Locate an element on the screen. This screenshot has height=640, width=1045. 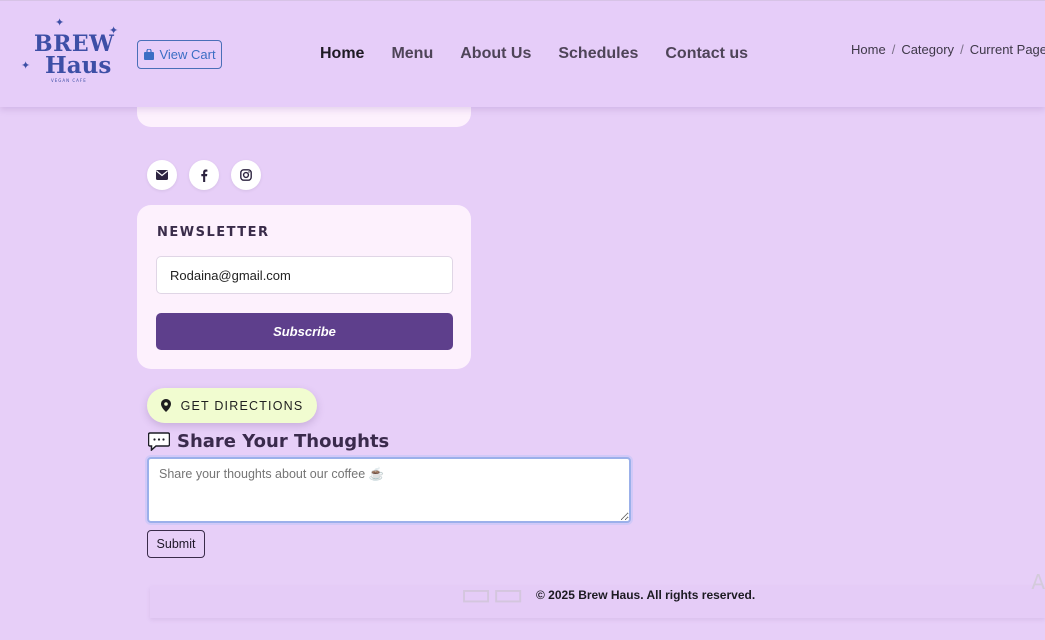
breadcrumb-home: Home is located at coordinates (868, 49).